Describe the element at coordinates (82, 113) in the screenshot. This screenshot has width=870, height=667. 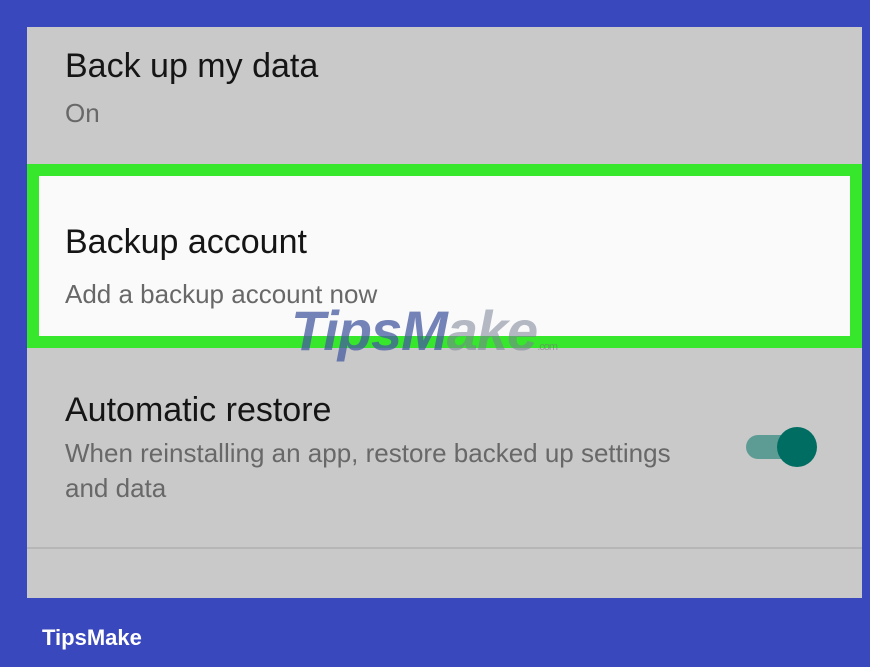
I see `backup-my-data-value: On` at that location.